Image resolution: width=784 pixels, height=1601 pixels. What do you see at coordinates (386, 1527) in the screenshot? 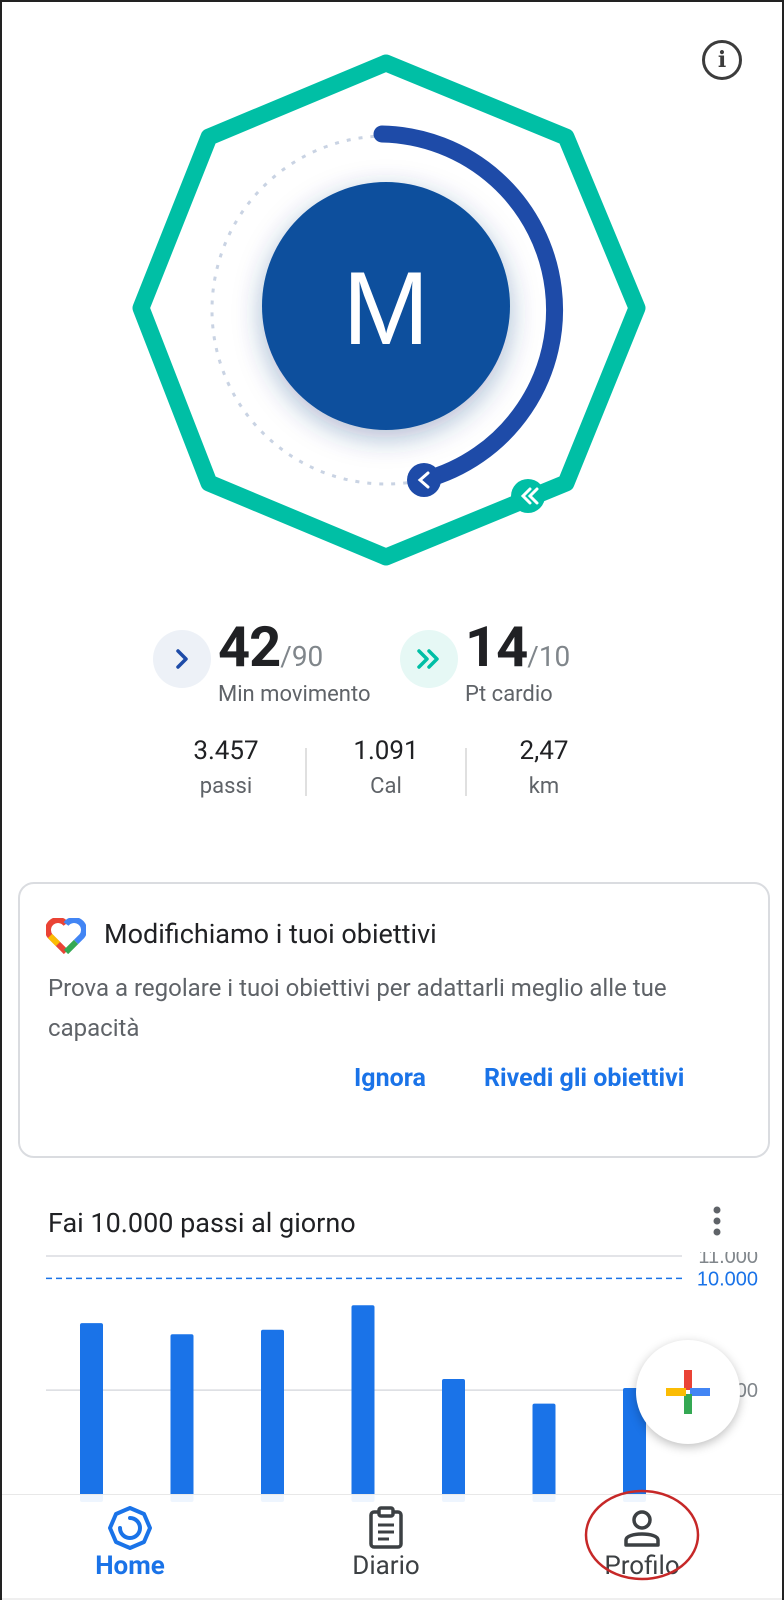
I see `clipboard-icon` at bounding box center [386, 1527].